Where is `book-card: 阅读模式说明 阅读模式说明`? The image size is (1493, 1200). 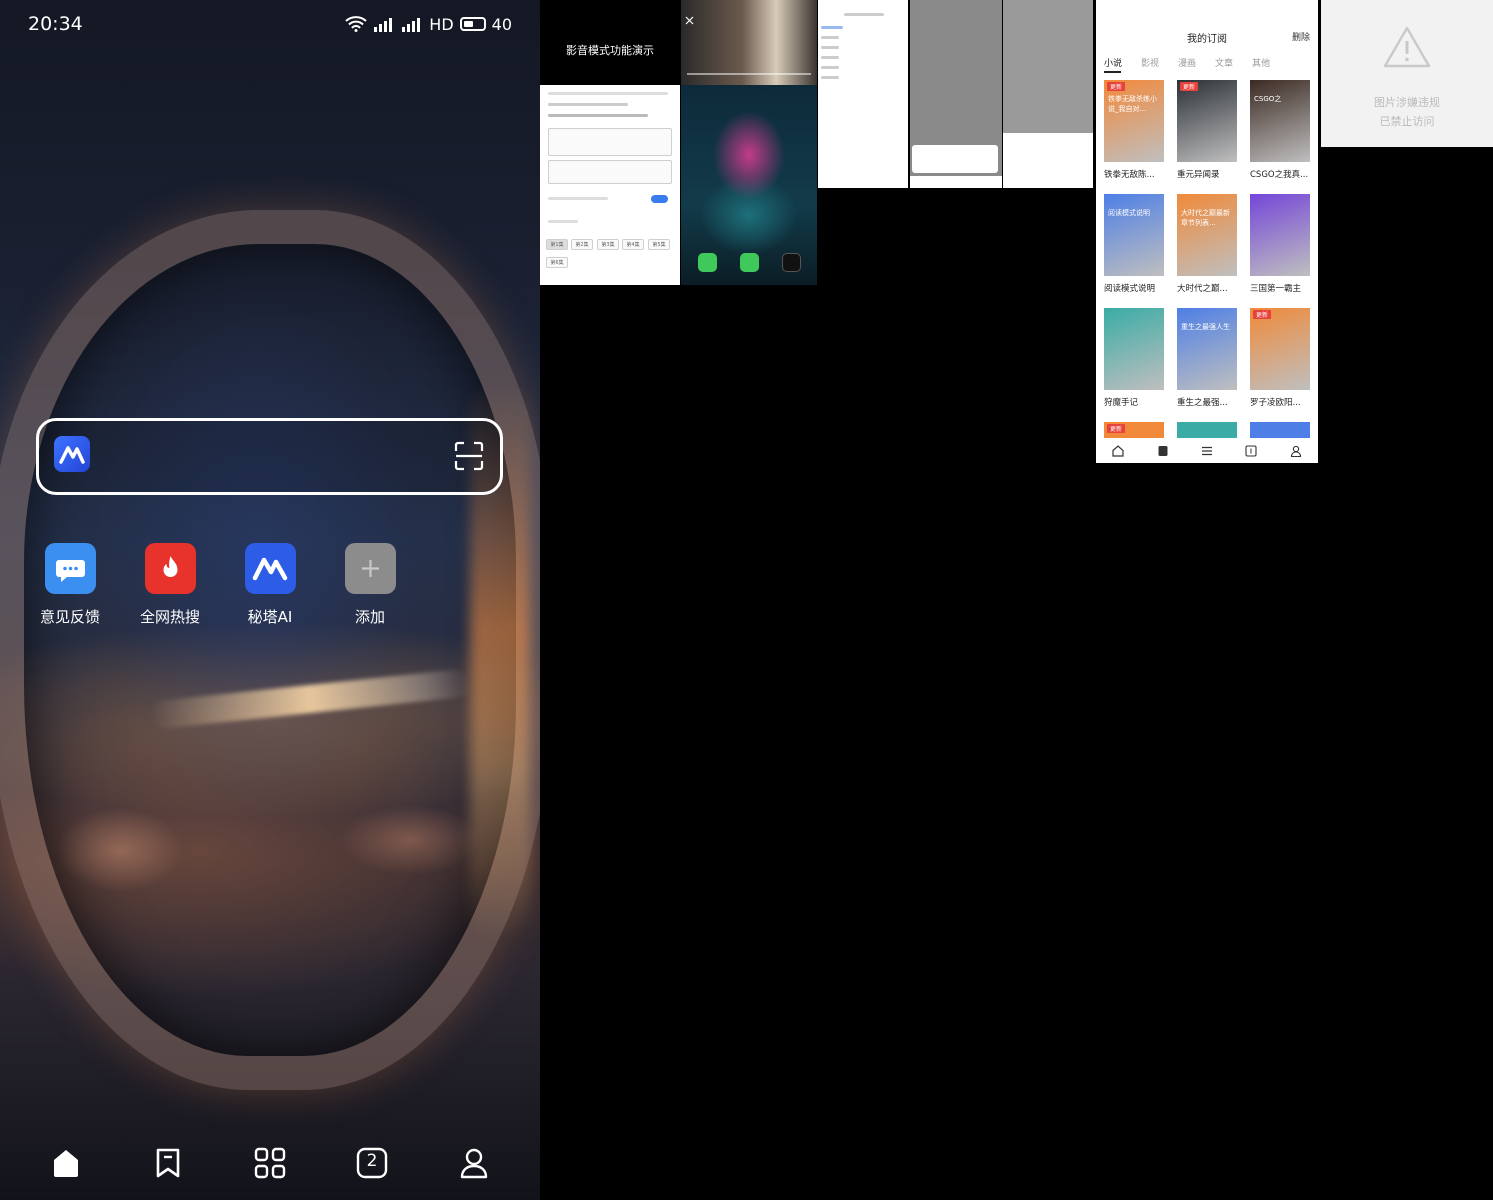
book-card: 阅读模式说明 阅读模式说明 is located at coordinates (1134, 244).